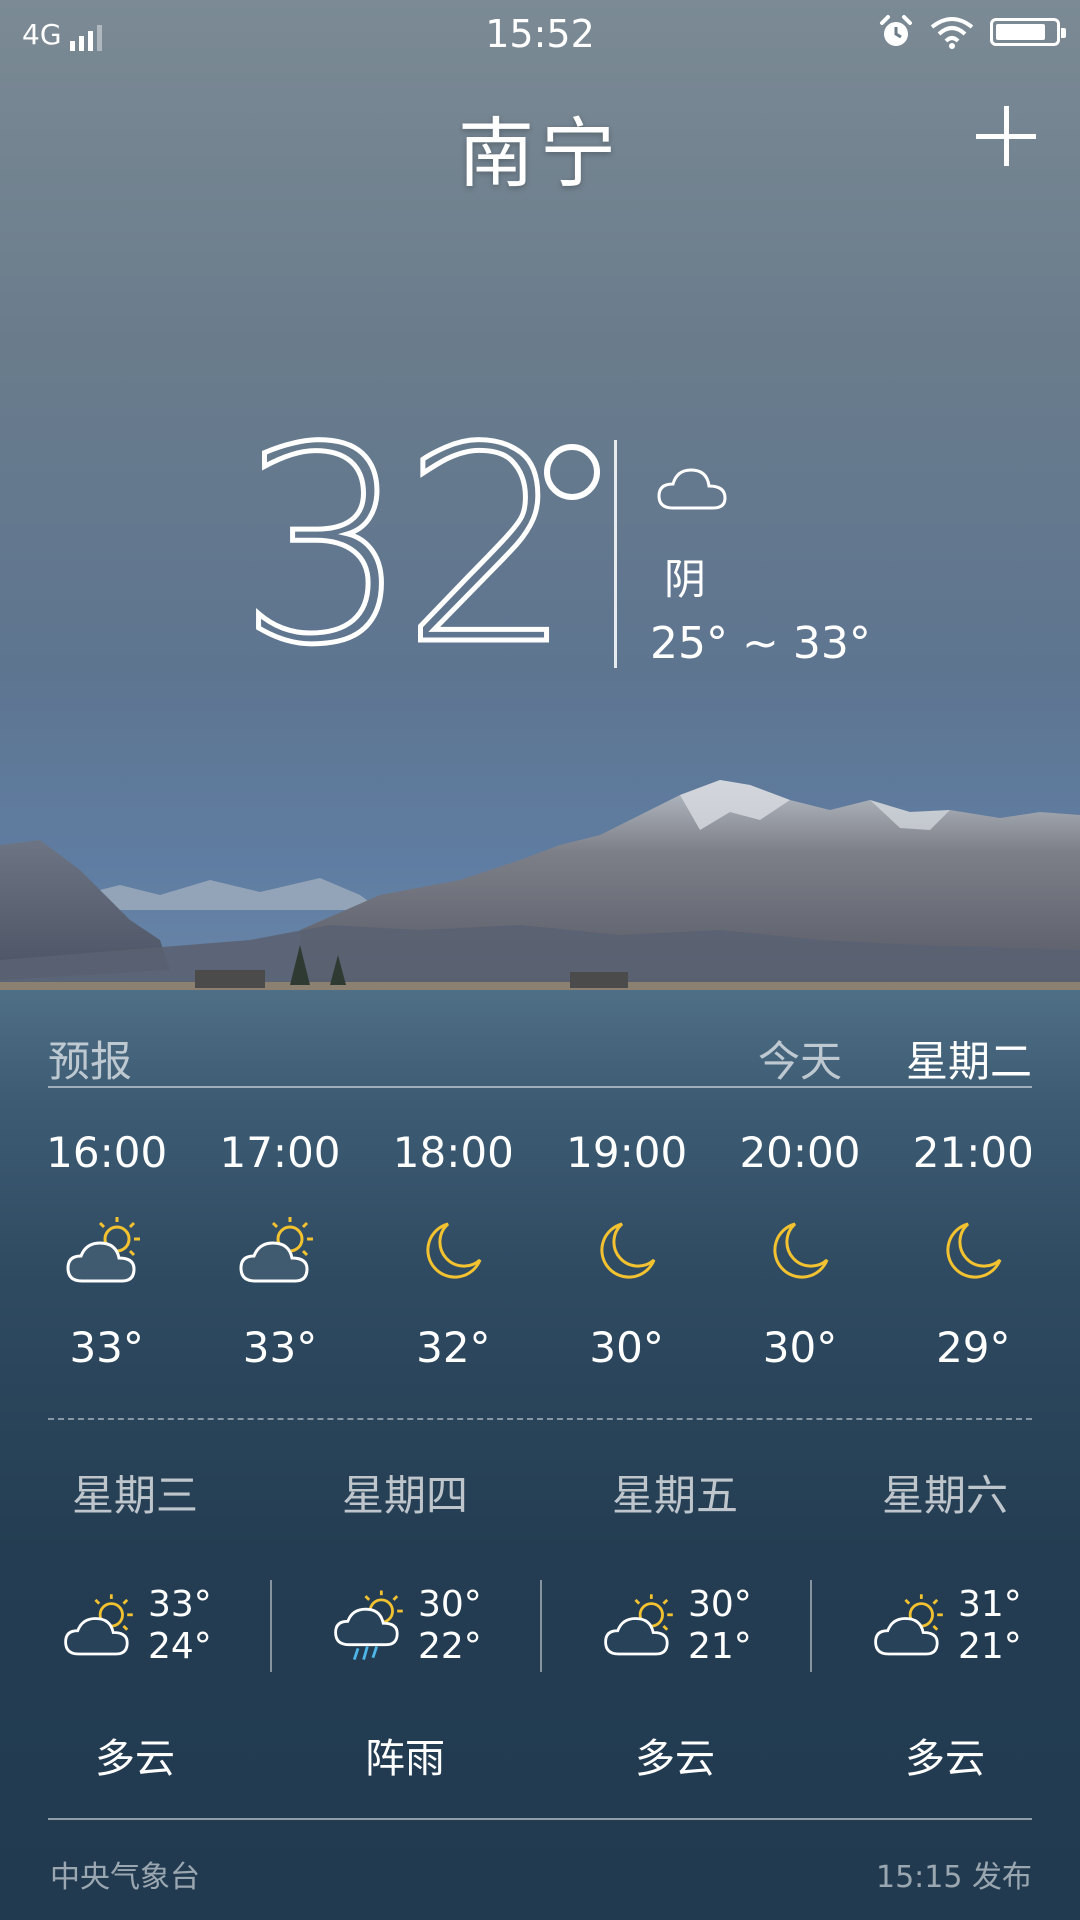  I want to click on day-item: 星期四 30° 22° 阵雨, so click(405, 1621).